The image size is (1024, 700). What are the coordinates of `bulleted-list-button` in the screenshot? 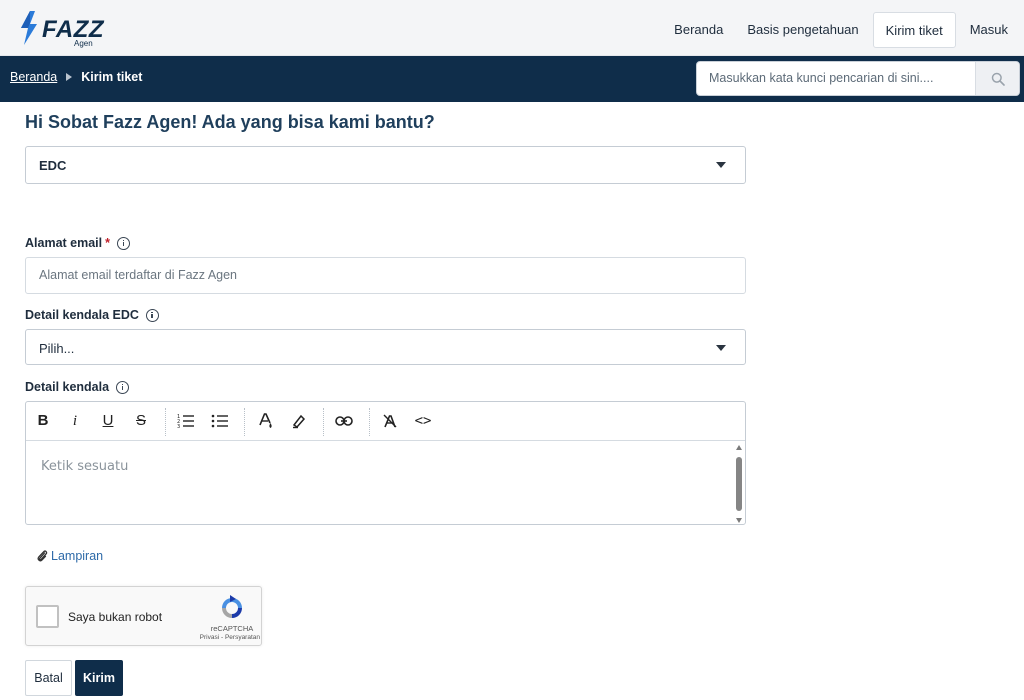 It's located at (220, 421).